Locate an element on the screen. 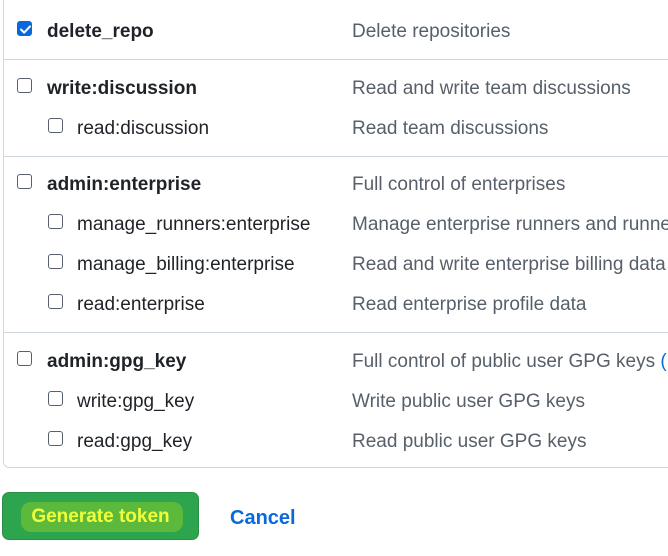 This screenshot has height=556, width=668. scope-name: write:discussion is located at coordinates (122, 88).